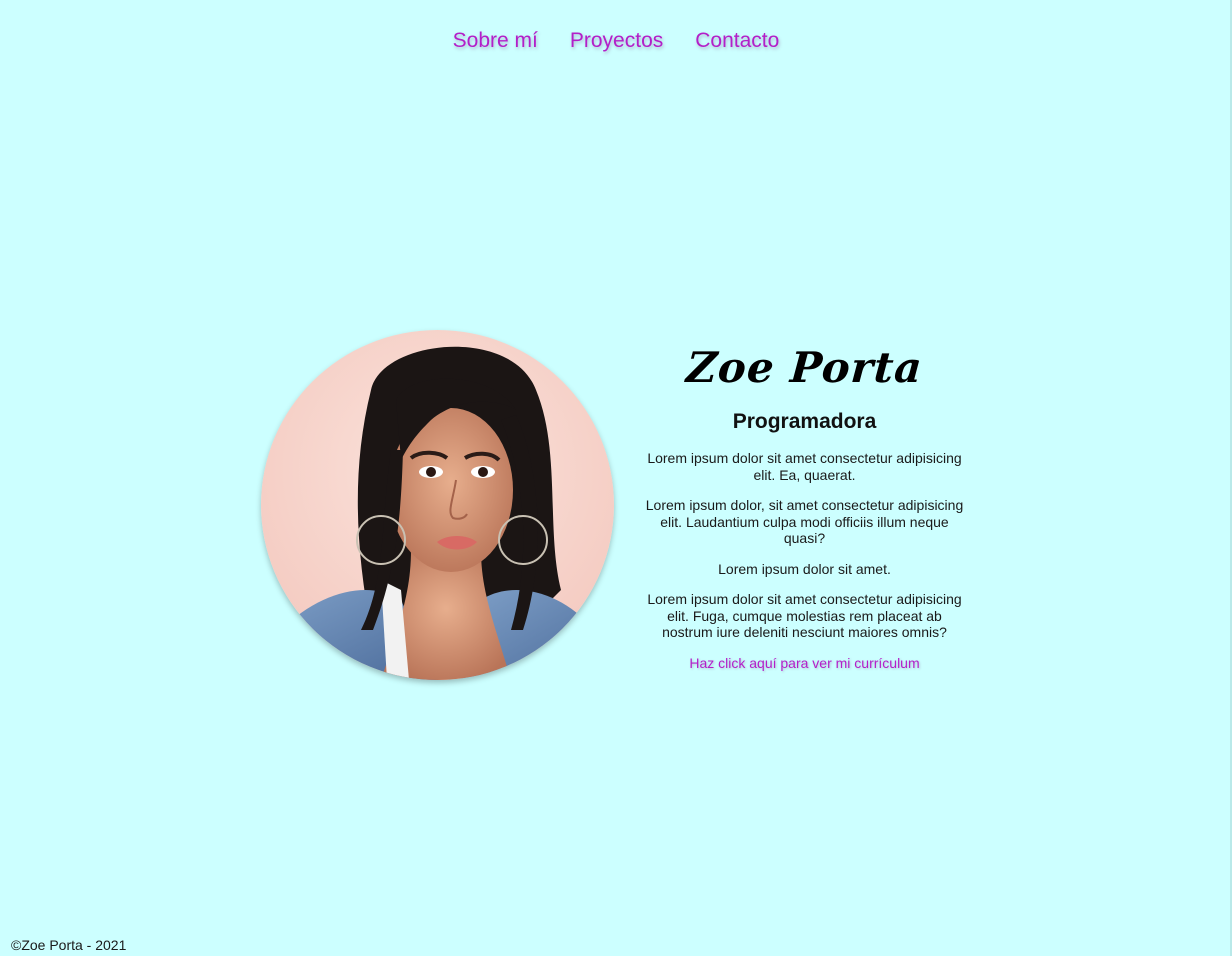 The image size is (1232, 956). Describe the element at coordinates (495, 41) in the screenshot. I see `nav-link-sobre-mi: Sobre mí` at that location.